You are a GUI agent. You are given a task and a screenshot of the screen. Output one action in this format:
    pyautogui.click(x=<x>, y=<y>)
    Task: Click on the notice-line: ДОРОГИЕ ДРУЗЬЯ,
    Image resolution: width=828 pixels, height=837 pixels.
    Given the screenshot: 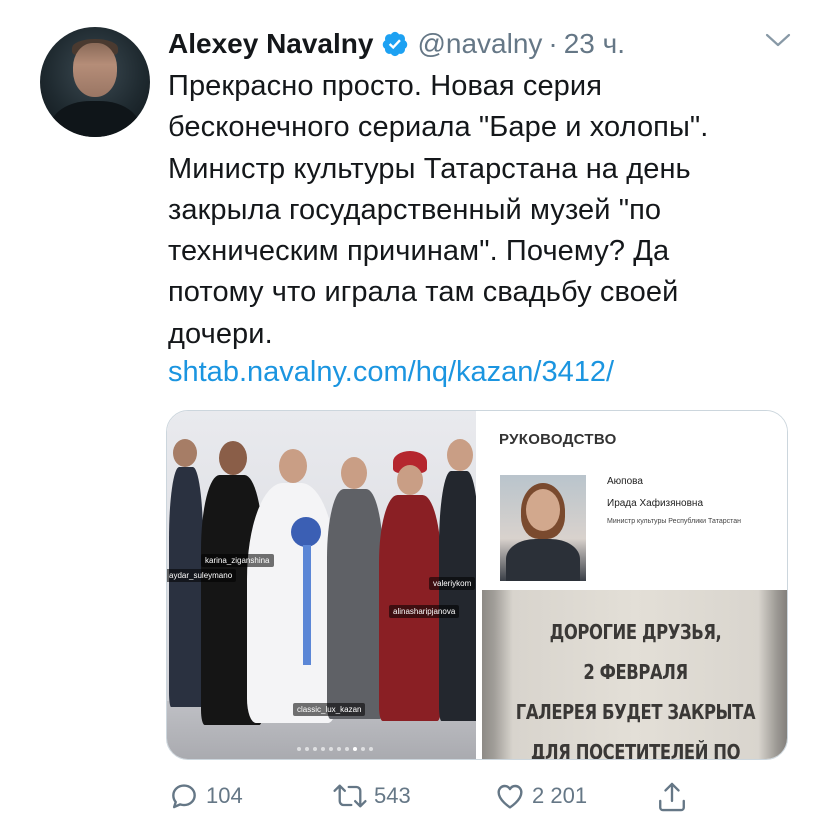 What is the action you would take?
    pyautogui.click(x=635, y=632)
    